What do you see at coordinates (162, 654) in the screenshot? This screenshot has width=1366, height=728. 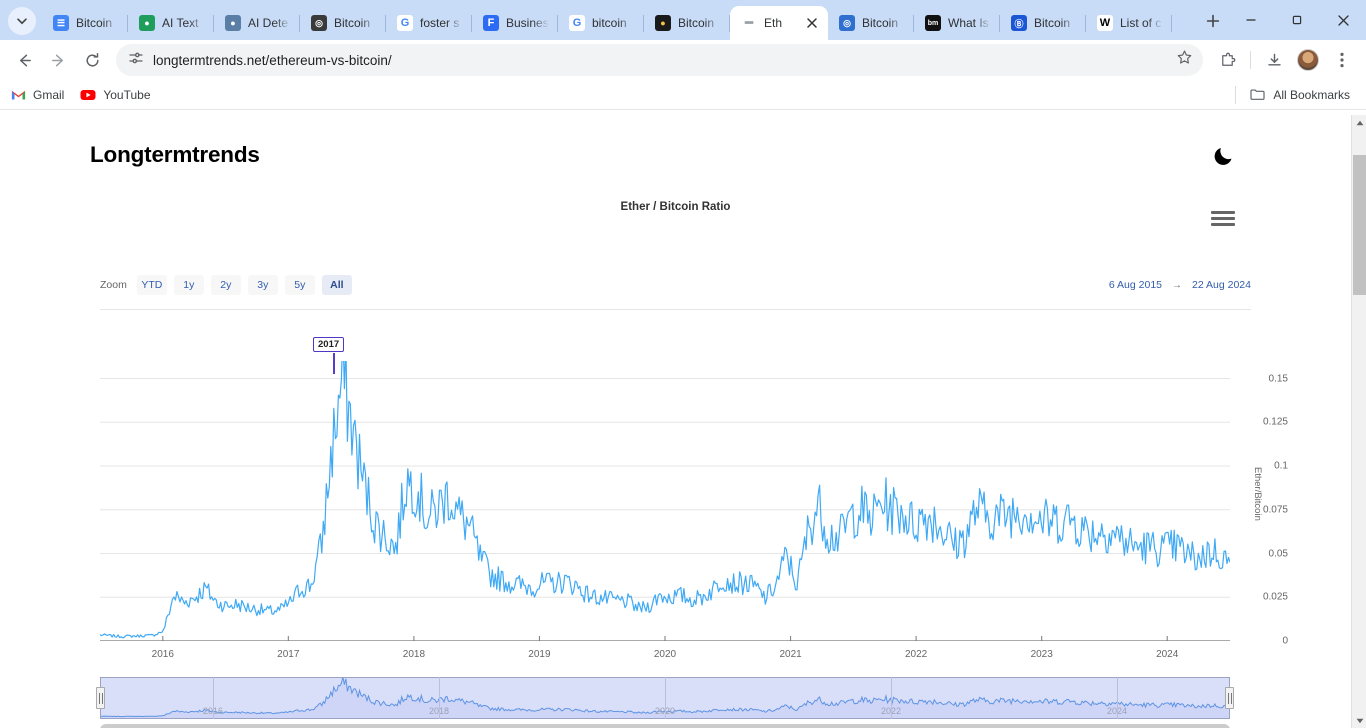 I see `x-tick-label: 2016` at bounding box center [162, 654].